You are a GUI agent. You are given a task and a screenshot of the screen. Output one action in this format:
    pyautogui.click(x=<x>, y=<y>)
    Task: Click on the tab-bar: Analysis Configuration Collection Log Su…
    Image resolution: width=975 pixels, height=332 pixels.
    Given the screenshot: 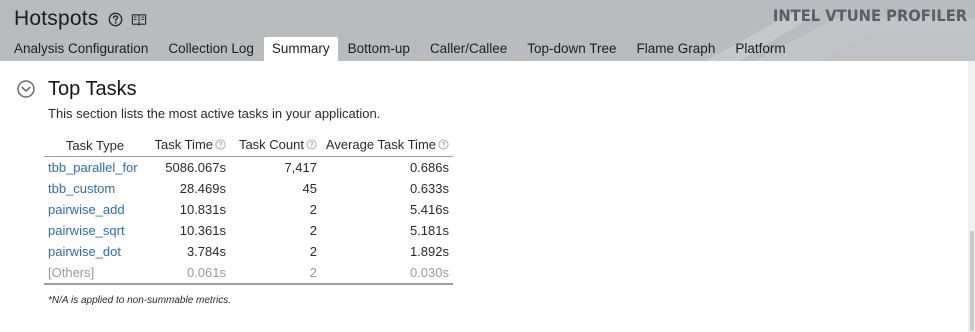 What is the action you would take?
    pyautogui.click(x=400, y=49)
    